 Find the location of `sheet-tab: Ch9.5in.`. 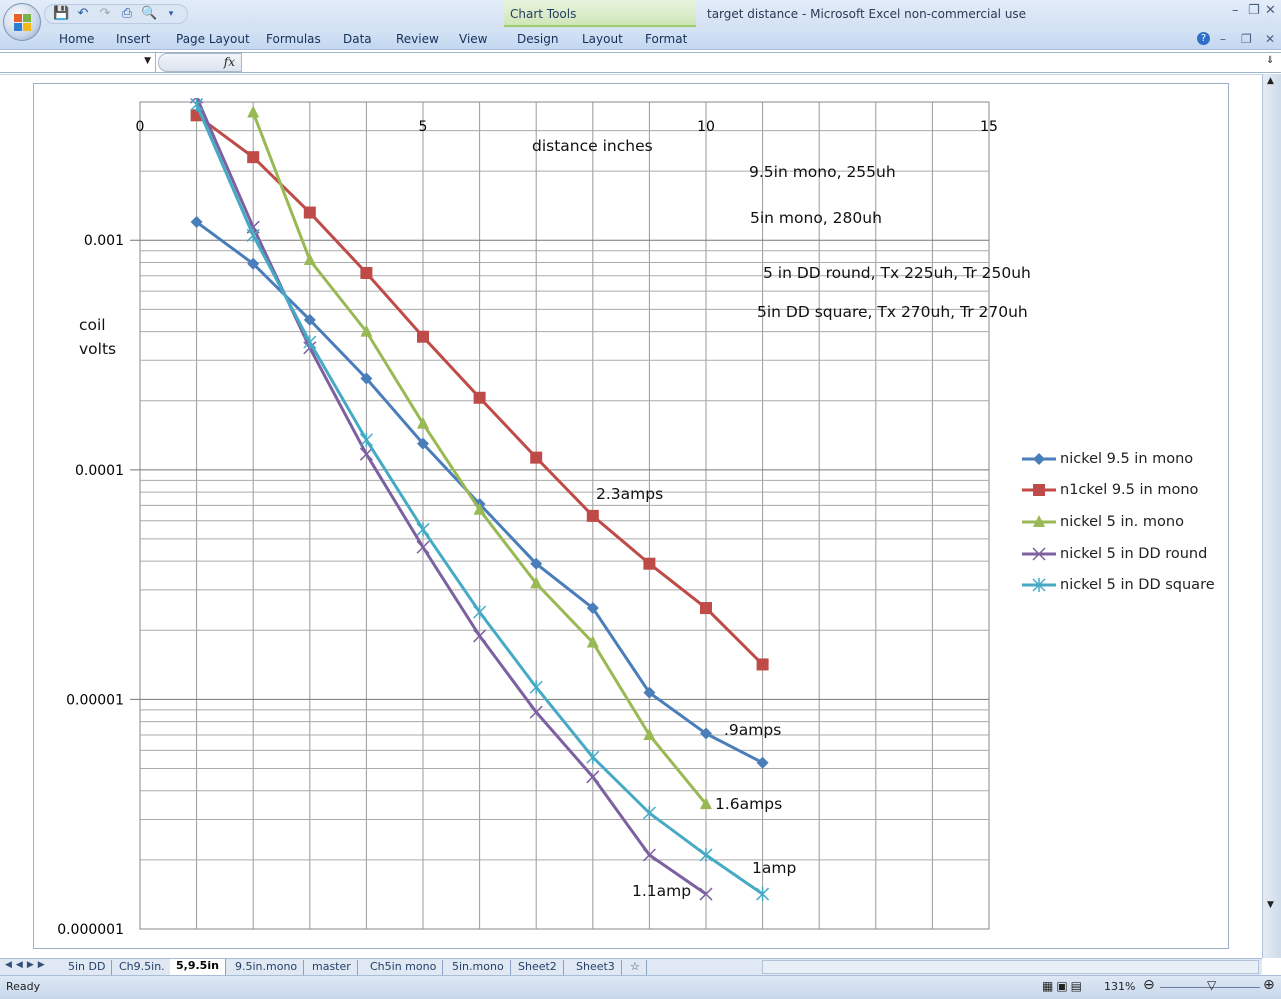

sheet-tab: Ch9.5in. is located at coordinates (142, 967).